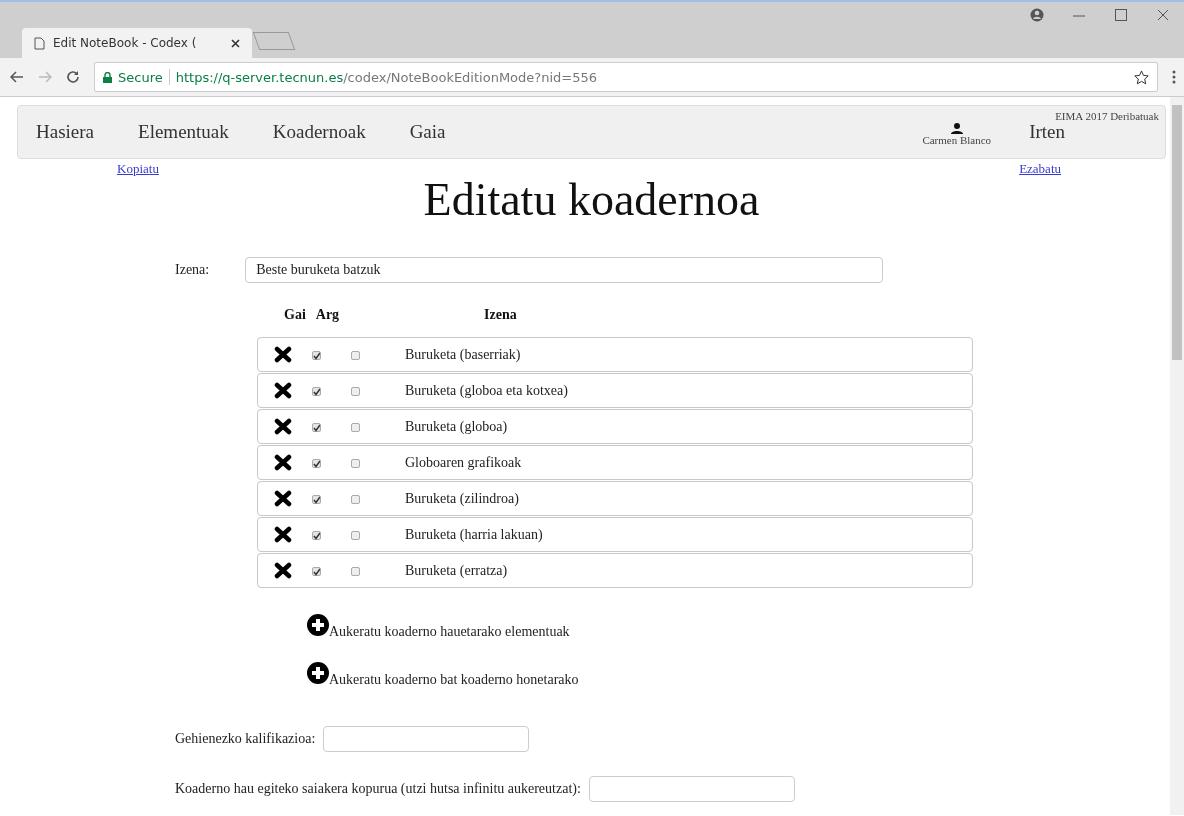 The height and width of the screenshot is (816, 1184). I want to click on reload-icon, so click(73, 77).